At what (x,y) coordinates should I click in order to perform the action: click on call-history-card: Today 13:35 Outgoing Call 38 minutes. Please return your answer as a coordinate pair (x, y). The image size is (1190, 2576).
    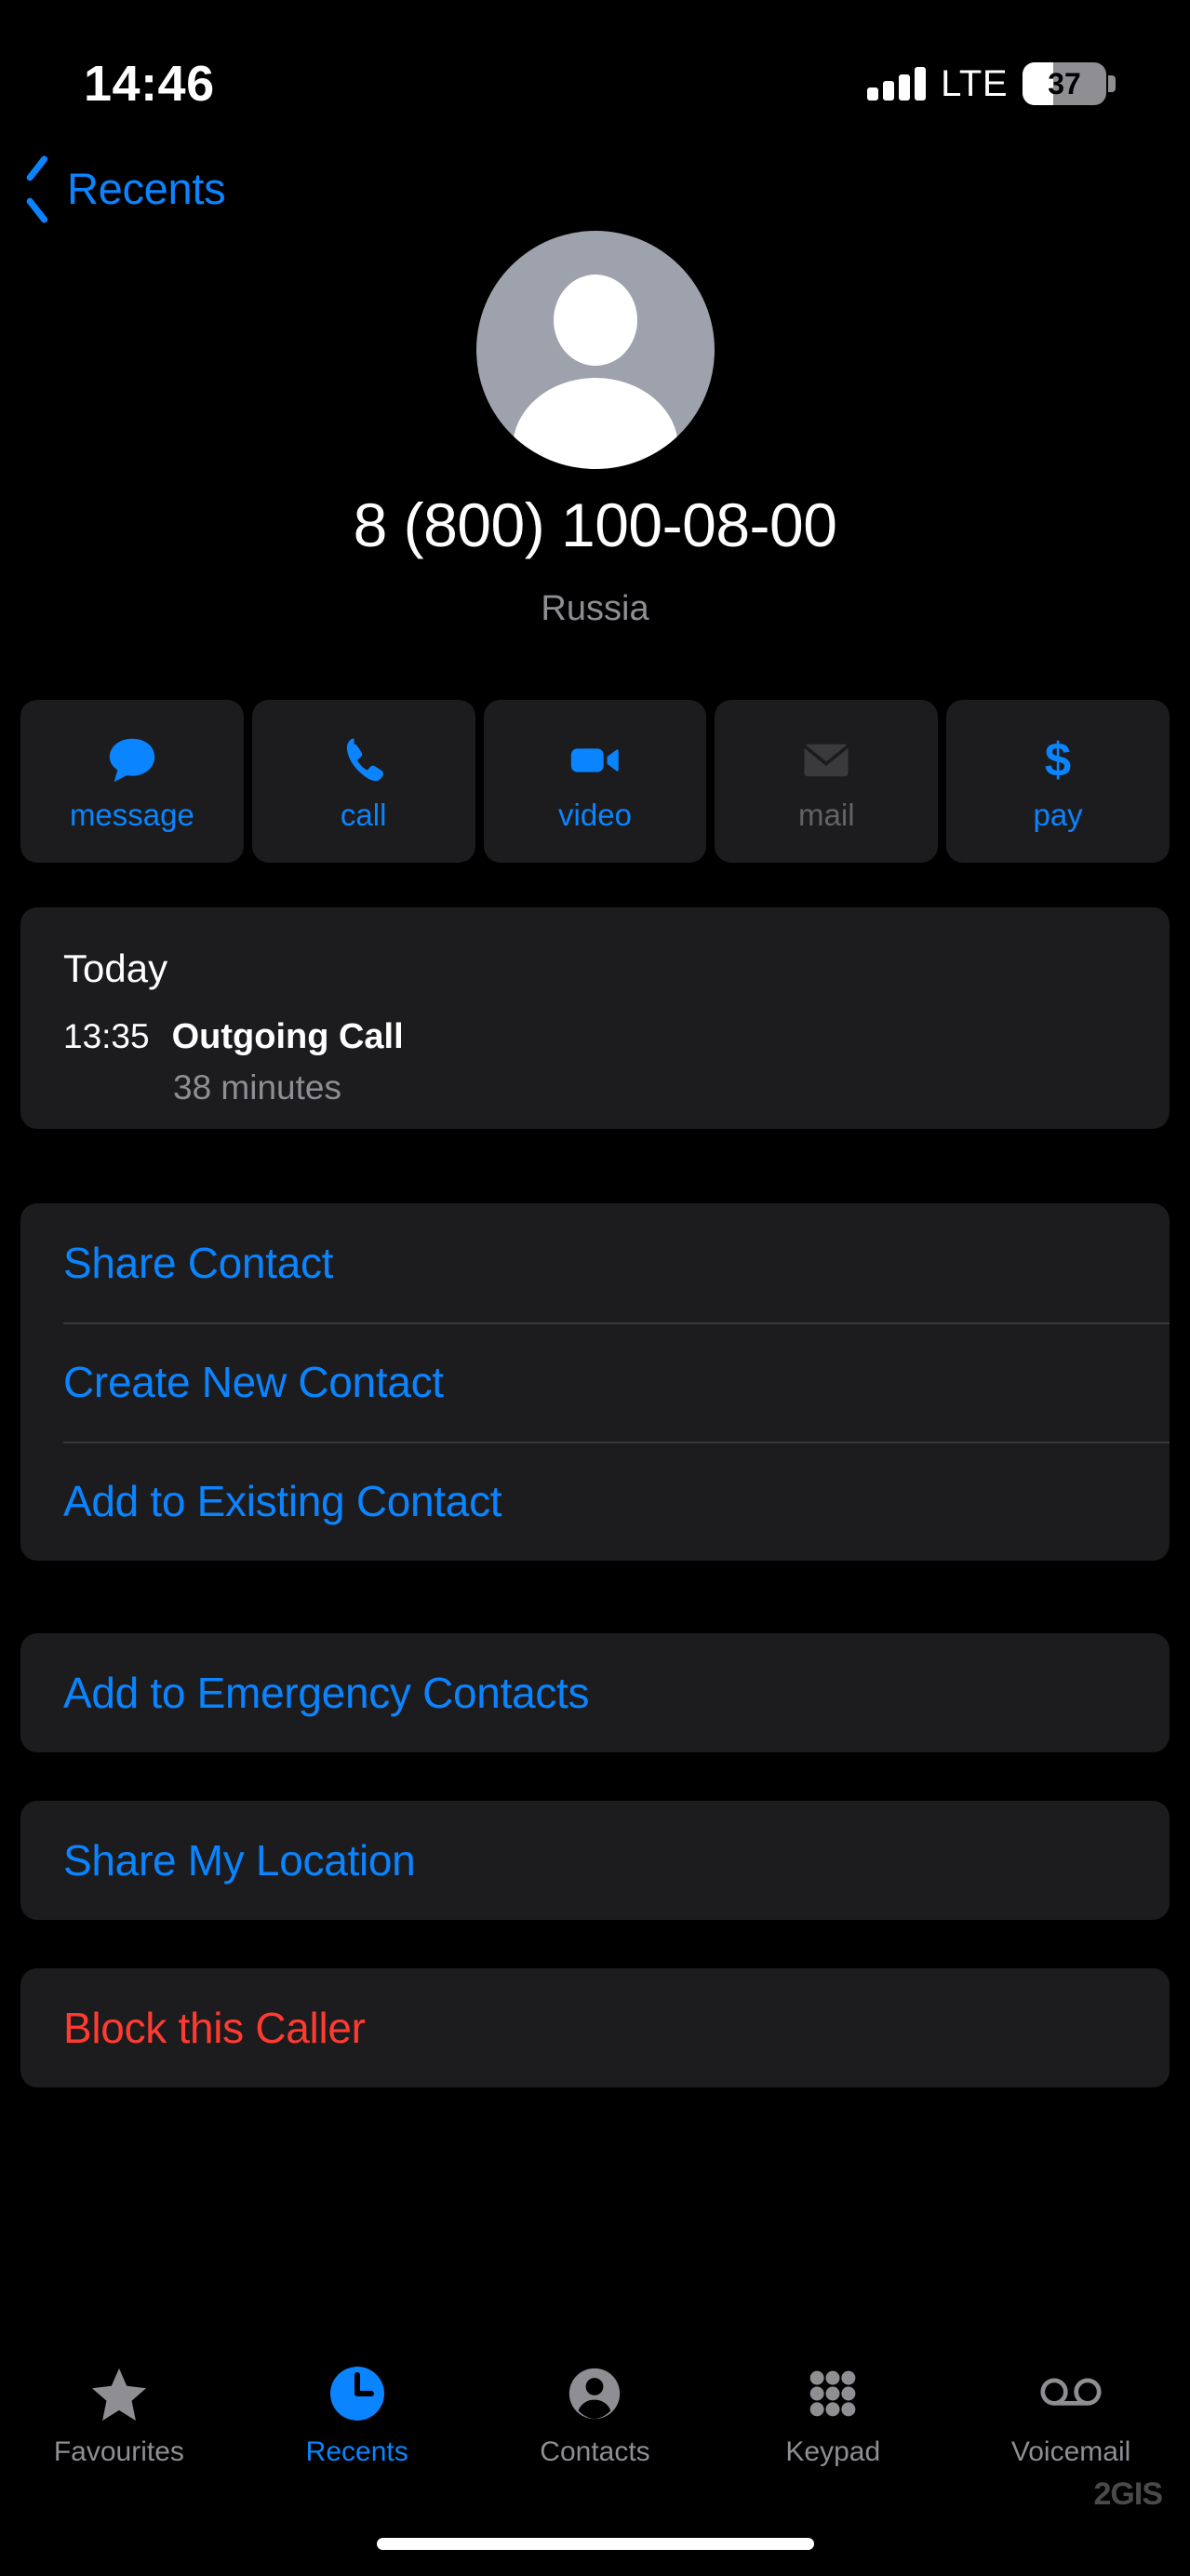
    Looking at the image, I should click on (595, 1018).